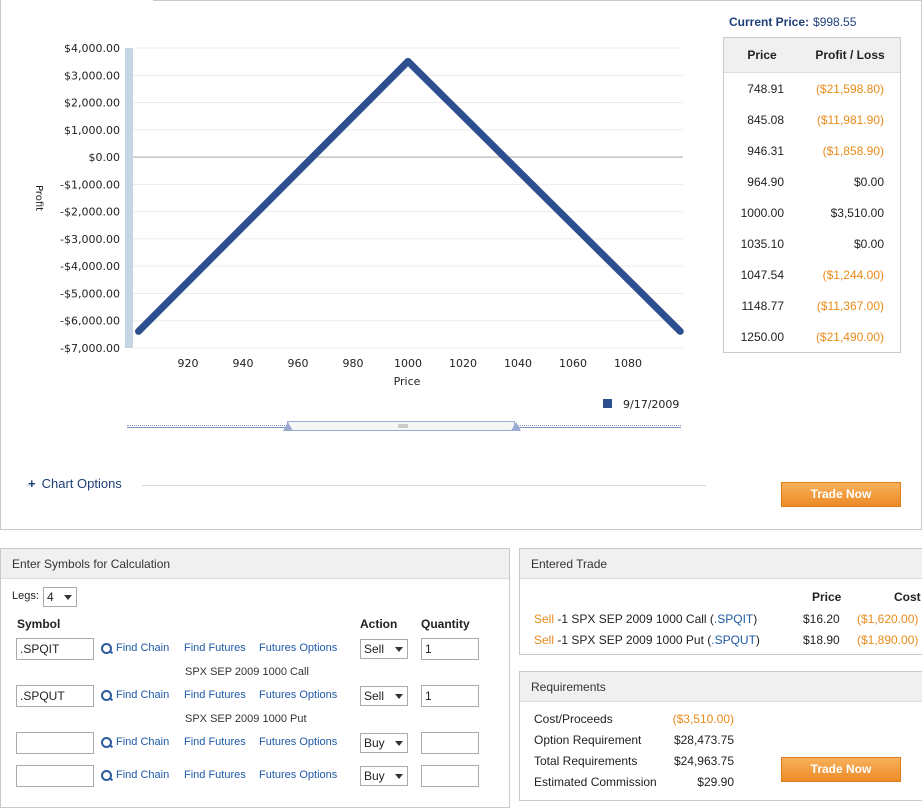 The image size is (922, 808). What do you see at coordinates (763, 305) in the screenshot?
I see `pl-price-cell: 1148.77` at bounding box center [763, 305].